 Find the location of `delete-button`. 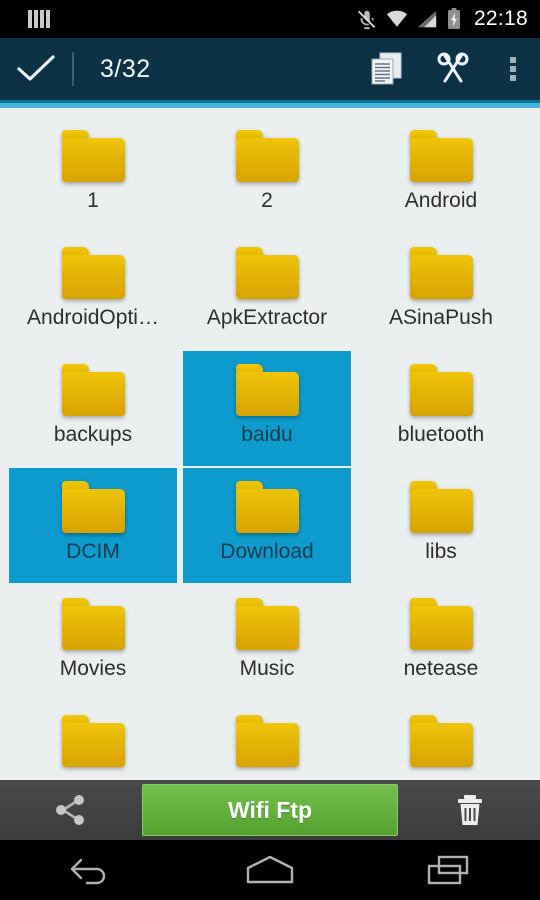

delete-button is located at coordinates (470, 810).